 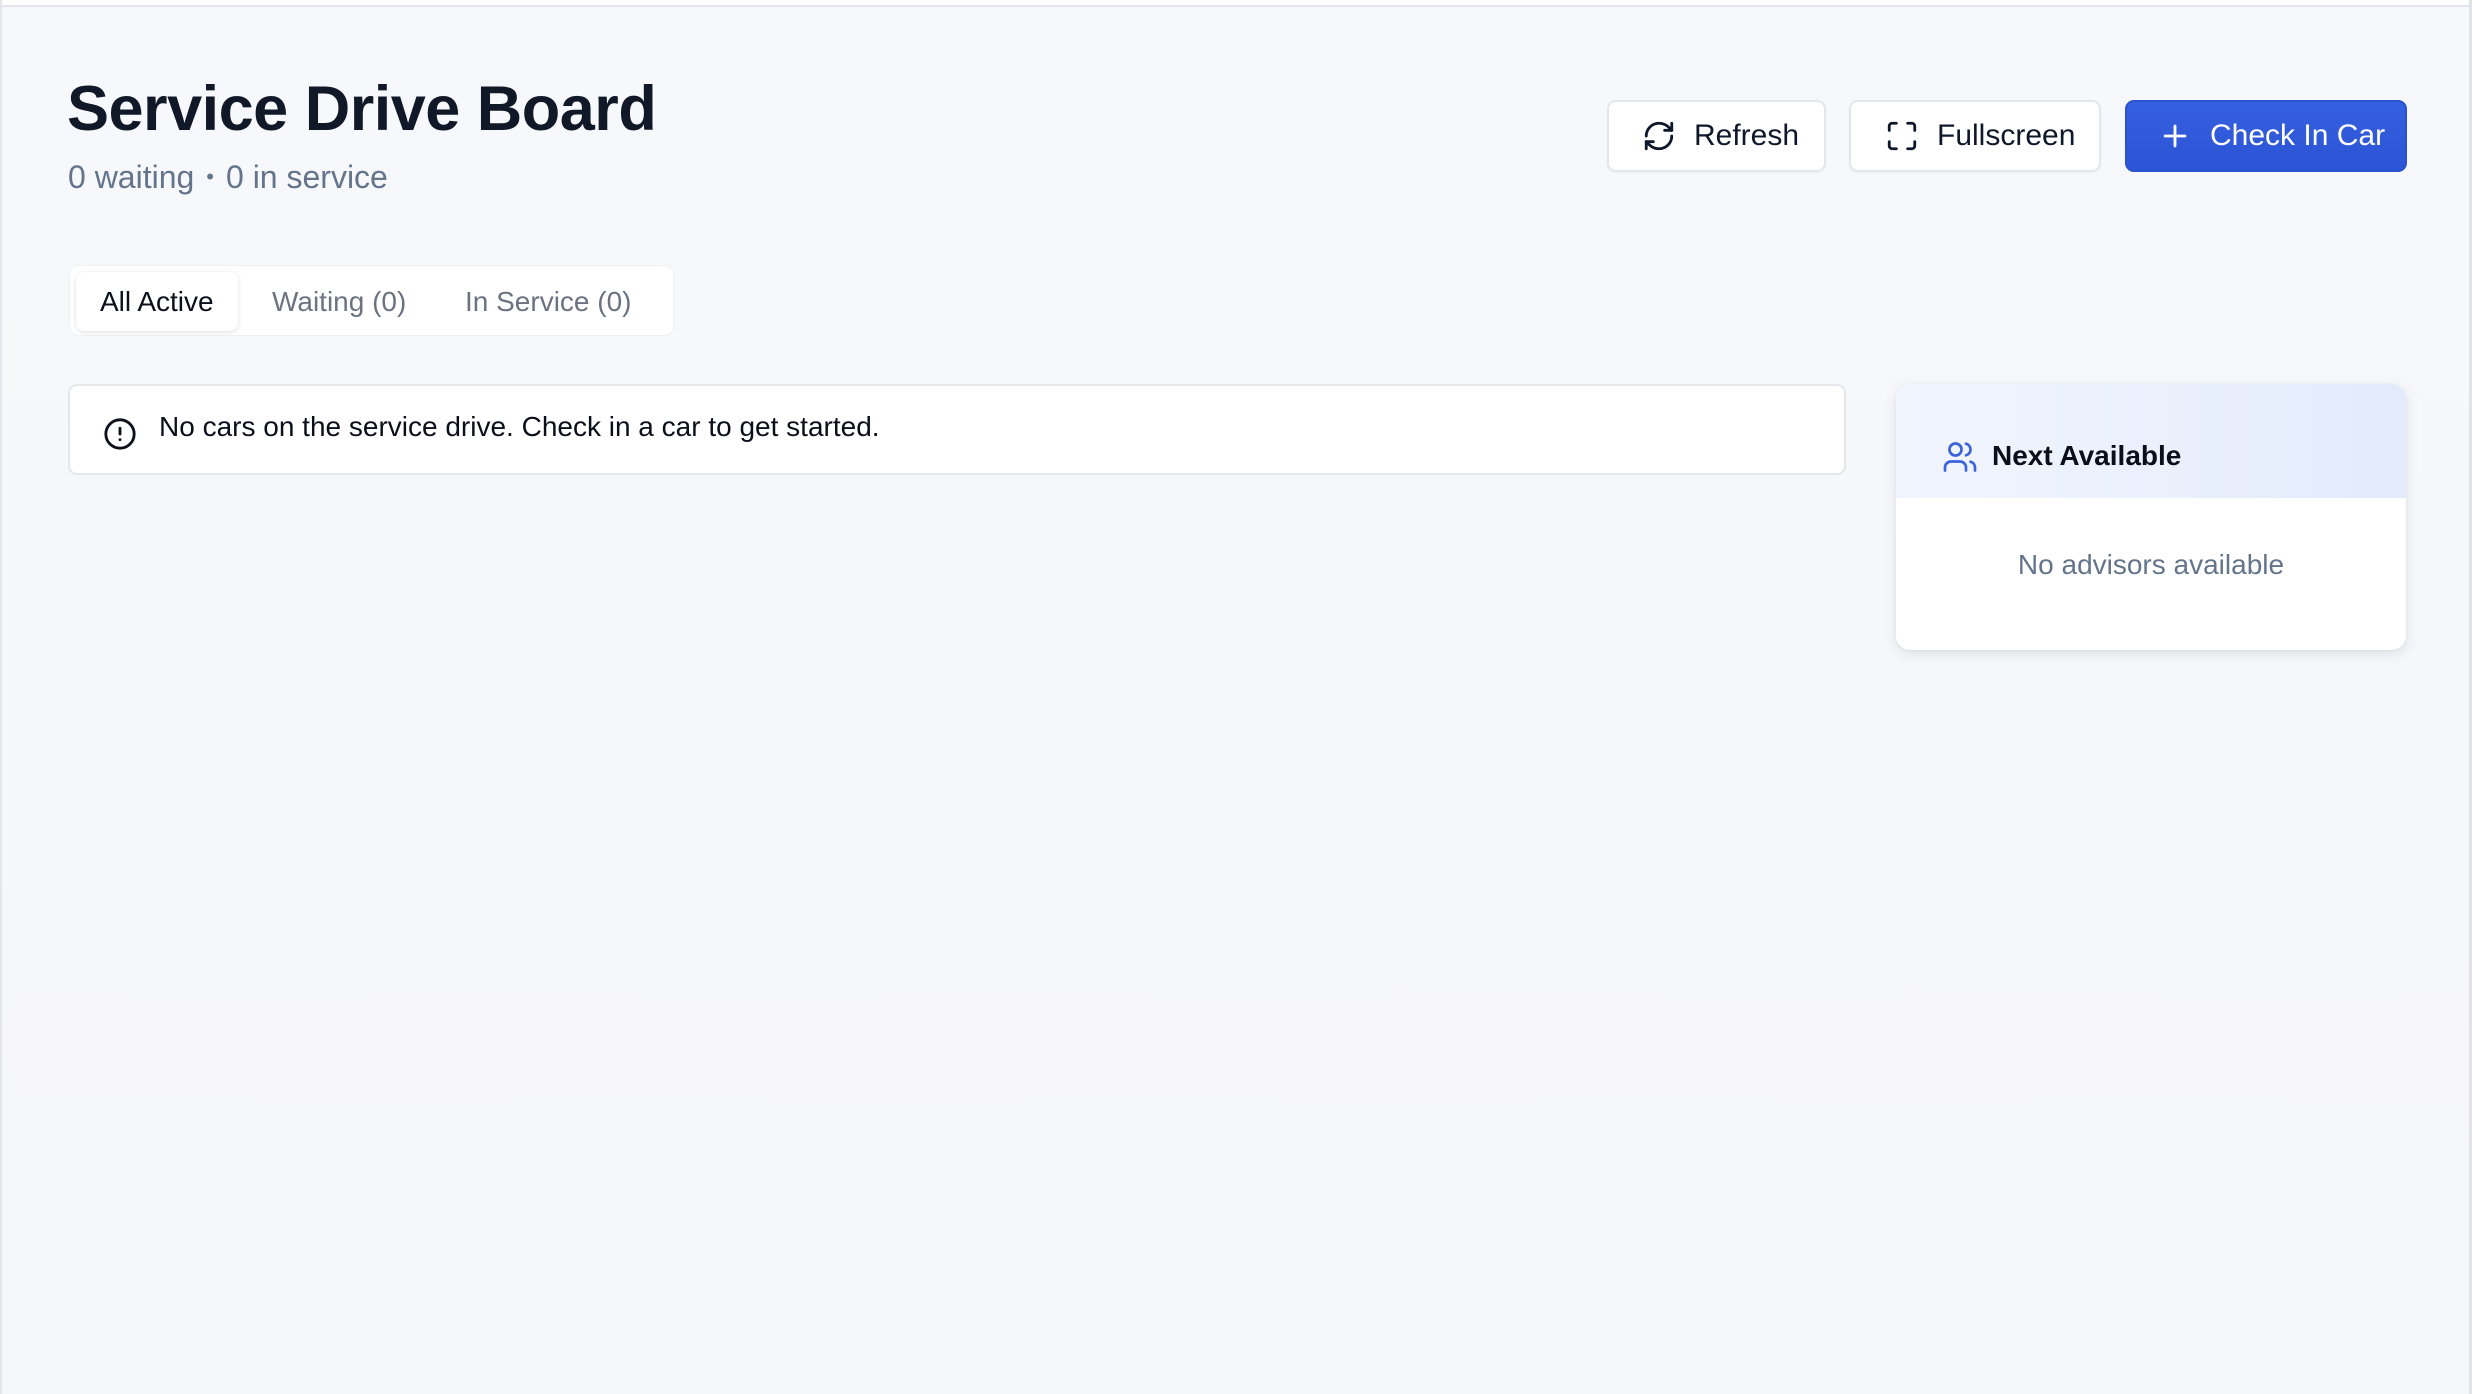 I want to click on users-icon, so click(x=1960, y=457).